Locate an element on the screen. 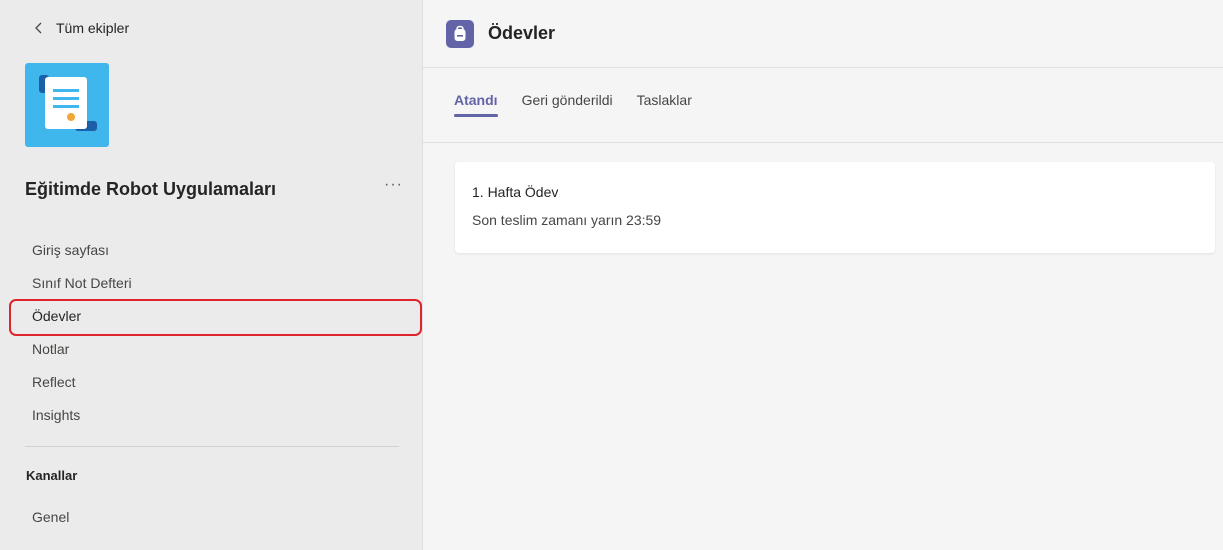 Image resolution: width=1223 pixels, height=550 pixels. scroll-document-icon is located at coordinates (67, 105).